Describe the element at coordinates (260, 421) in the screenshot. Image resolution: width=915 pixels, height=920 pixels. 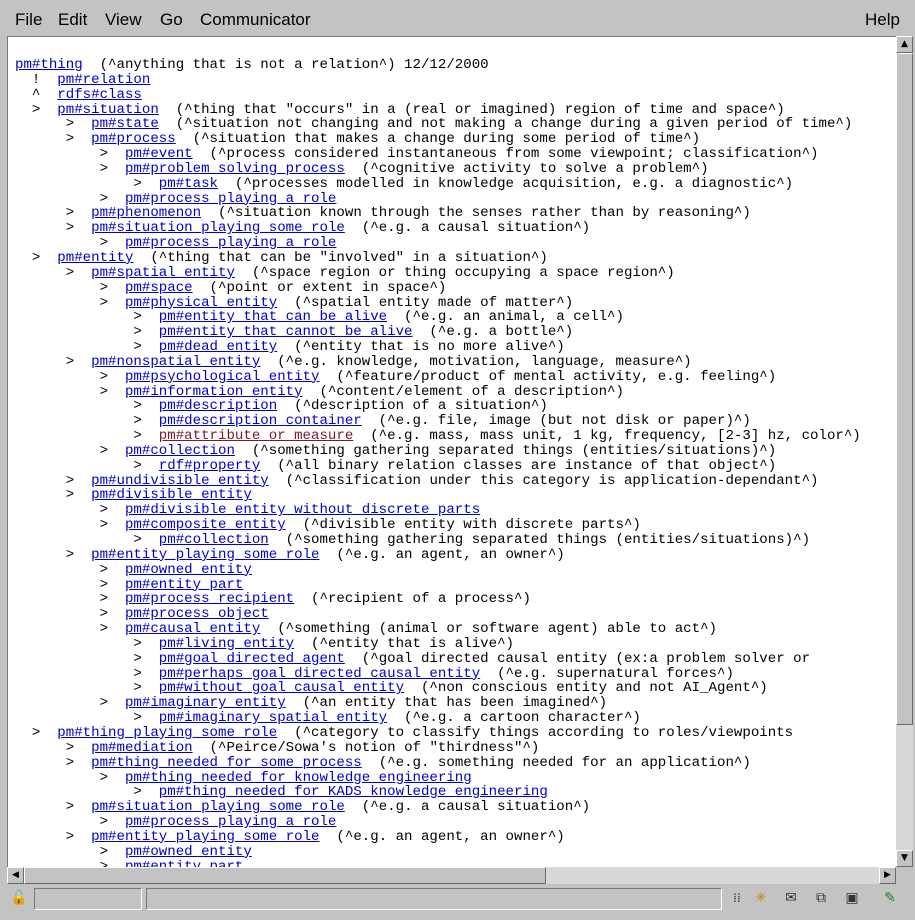
I see `category-link: pm#description_container` at that location.